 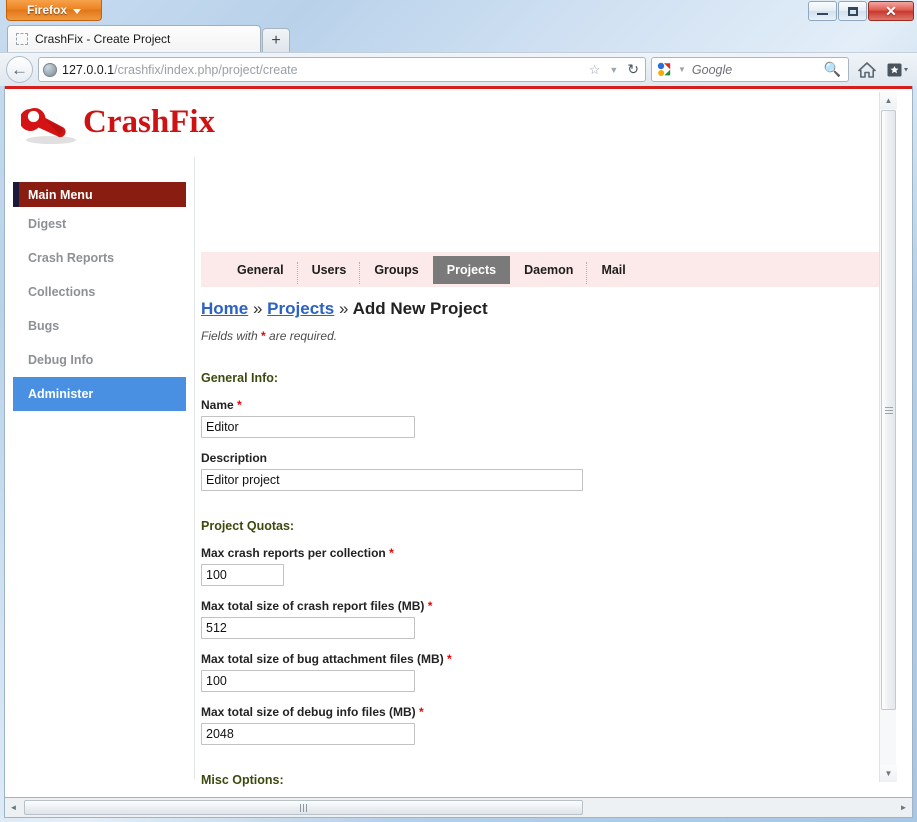 I want to click on wrench-logo-icon, so click(x=49, y=124).